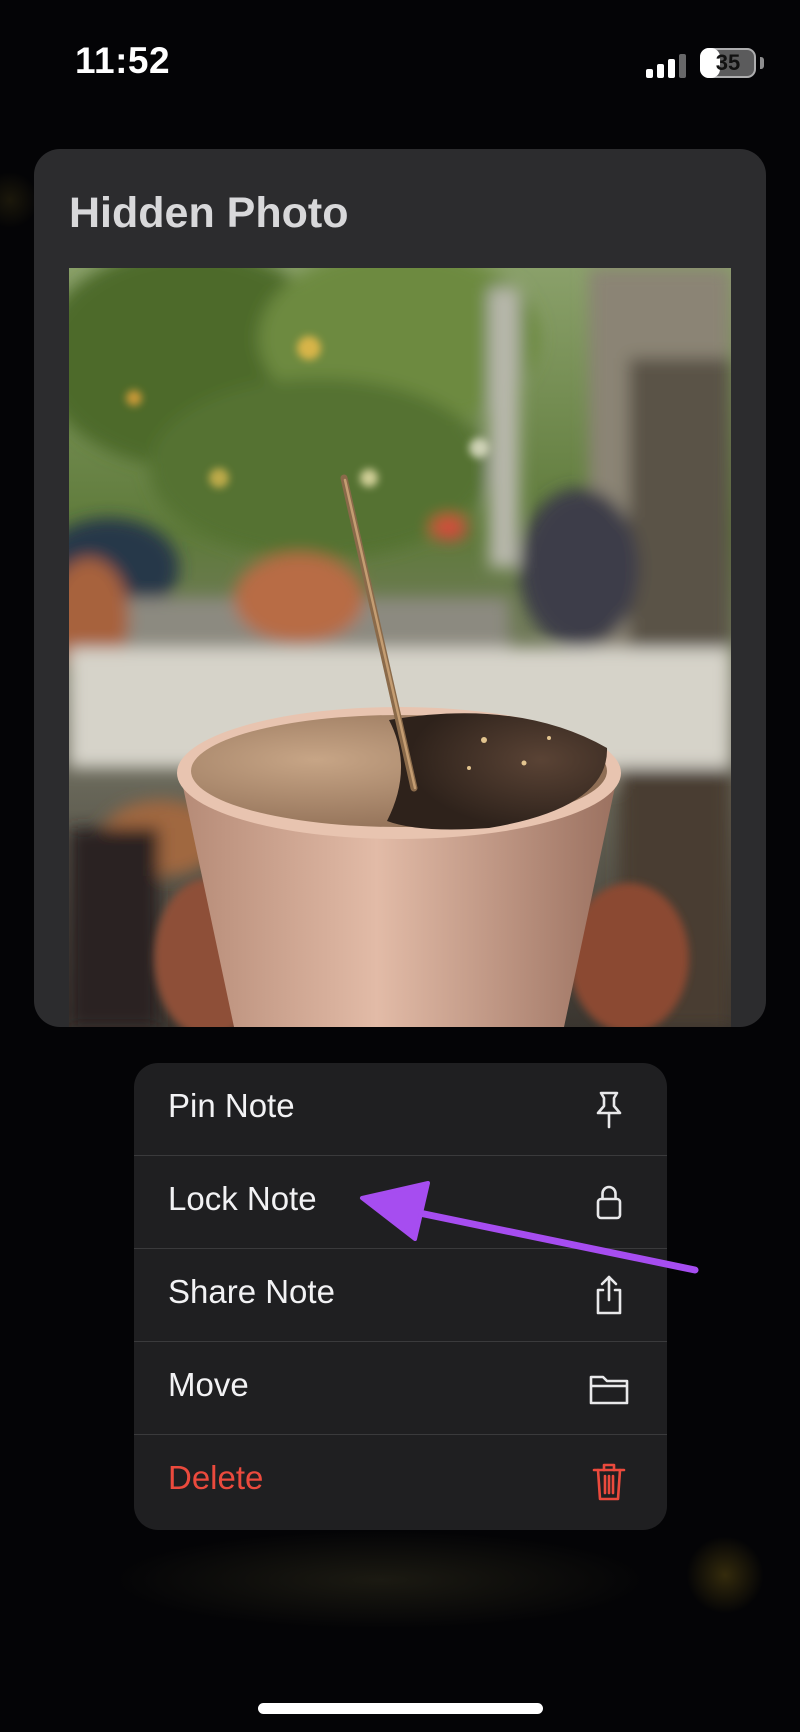 The height and width of the screenshot is (1732, 800). I want to click on note-title: Hidden Photo, so click(209, 213).